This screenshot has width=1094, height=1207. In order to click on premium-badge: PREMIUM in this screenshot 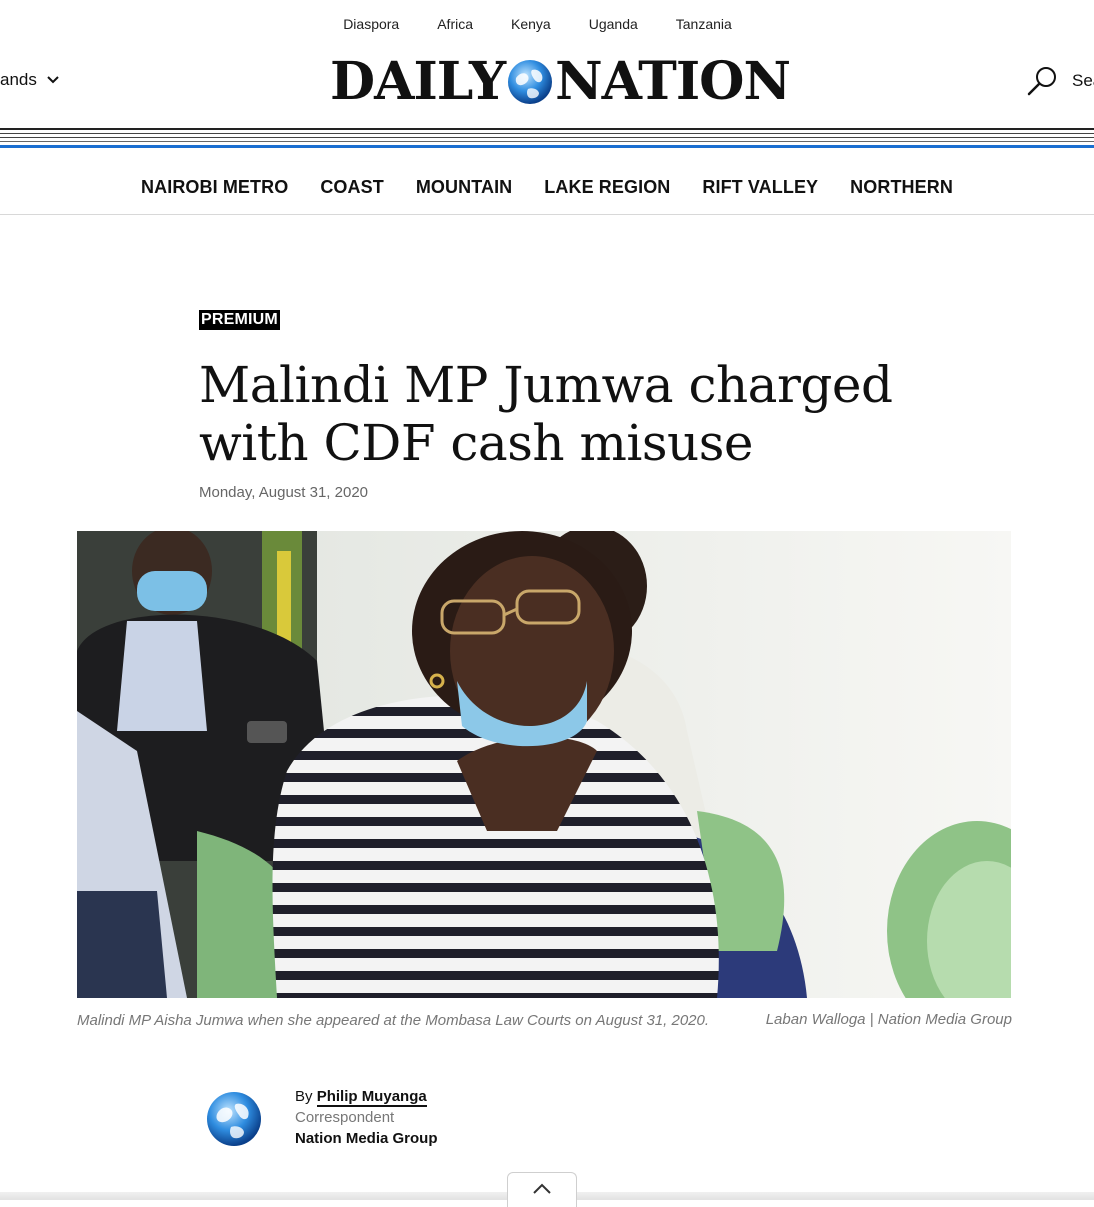, I will do `click(239, 320)`.